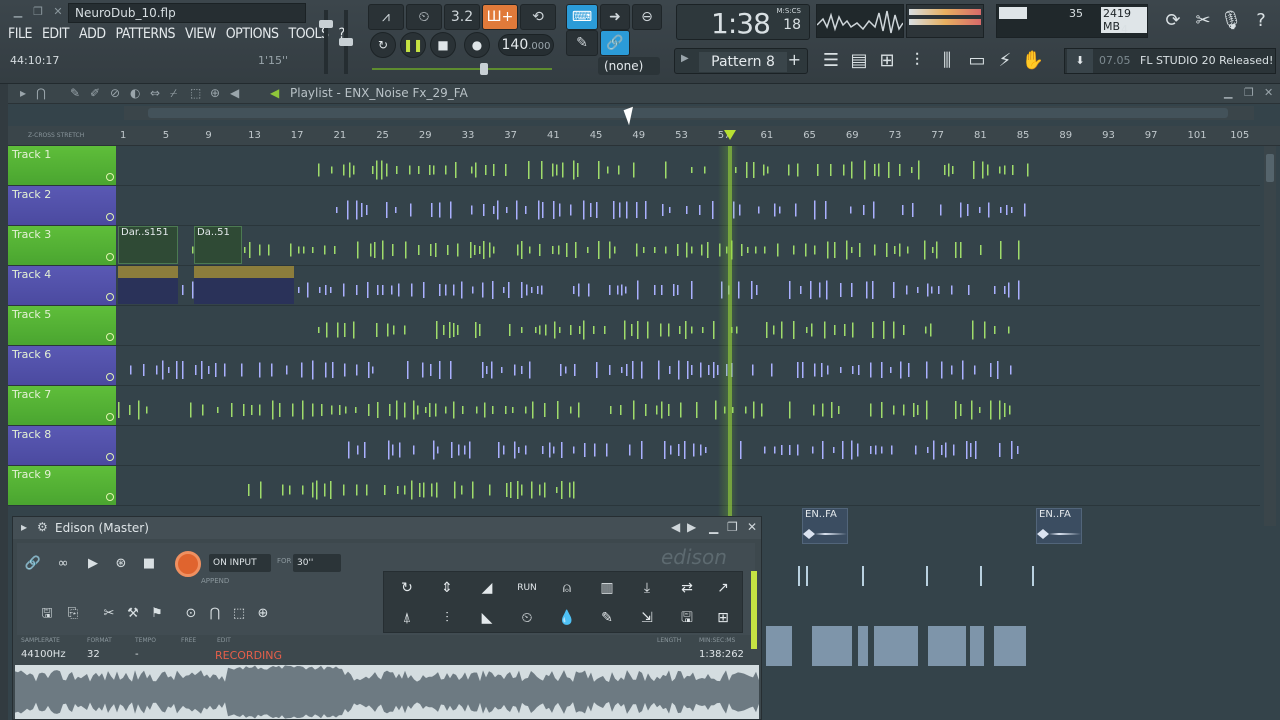 The height and width of the screenshot is (720, 1280). What do you see at coordinates (723, 588) in the screenshot?
I see `send-icon: ↗` at bounding box center [723, 588].